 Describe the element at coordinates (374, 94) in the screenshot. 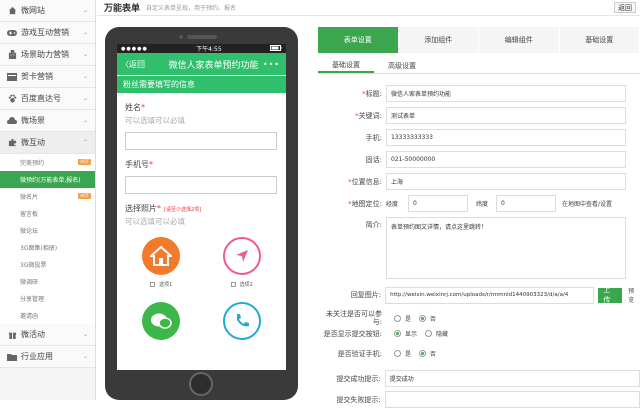

I see `label-text: 标题:` at that location.